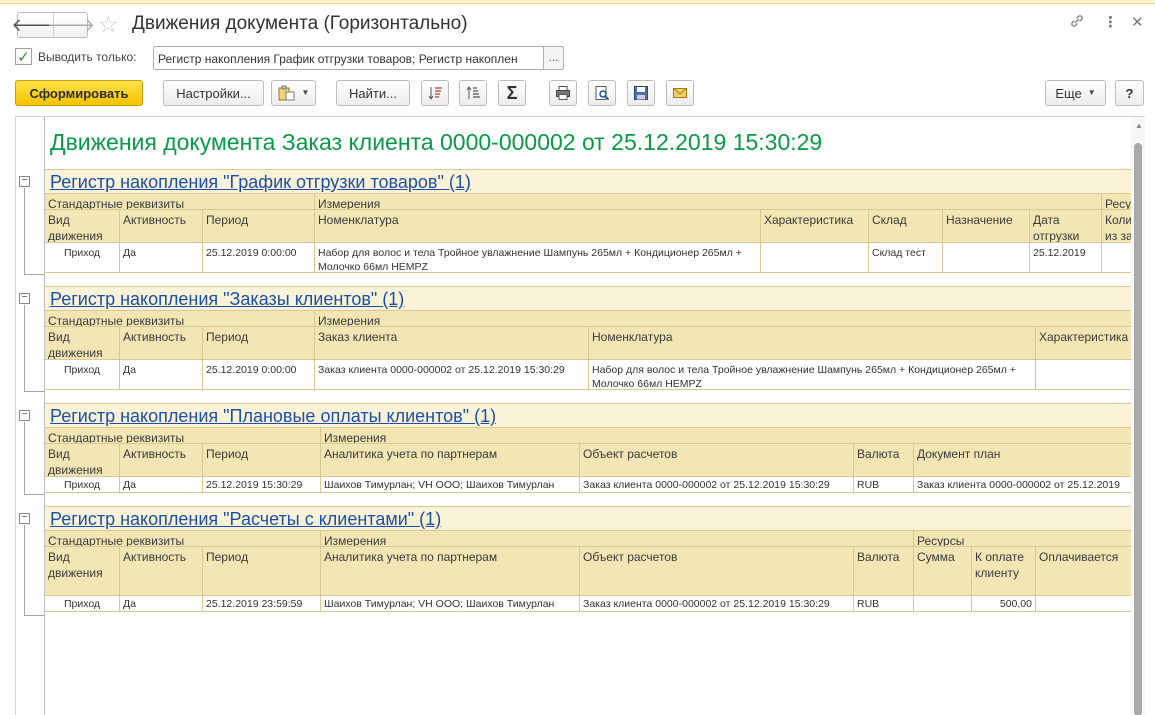  What do you see at coordinates (1004, 603) in the screenshot?
I see `table-cell: 500,00` at bounding box center [1004, 603].